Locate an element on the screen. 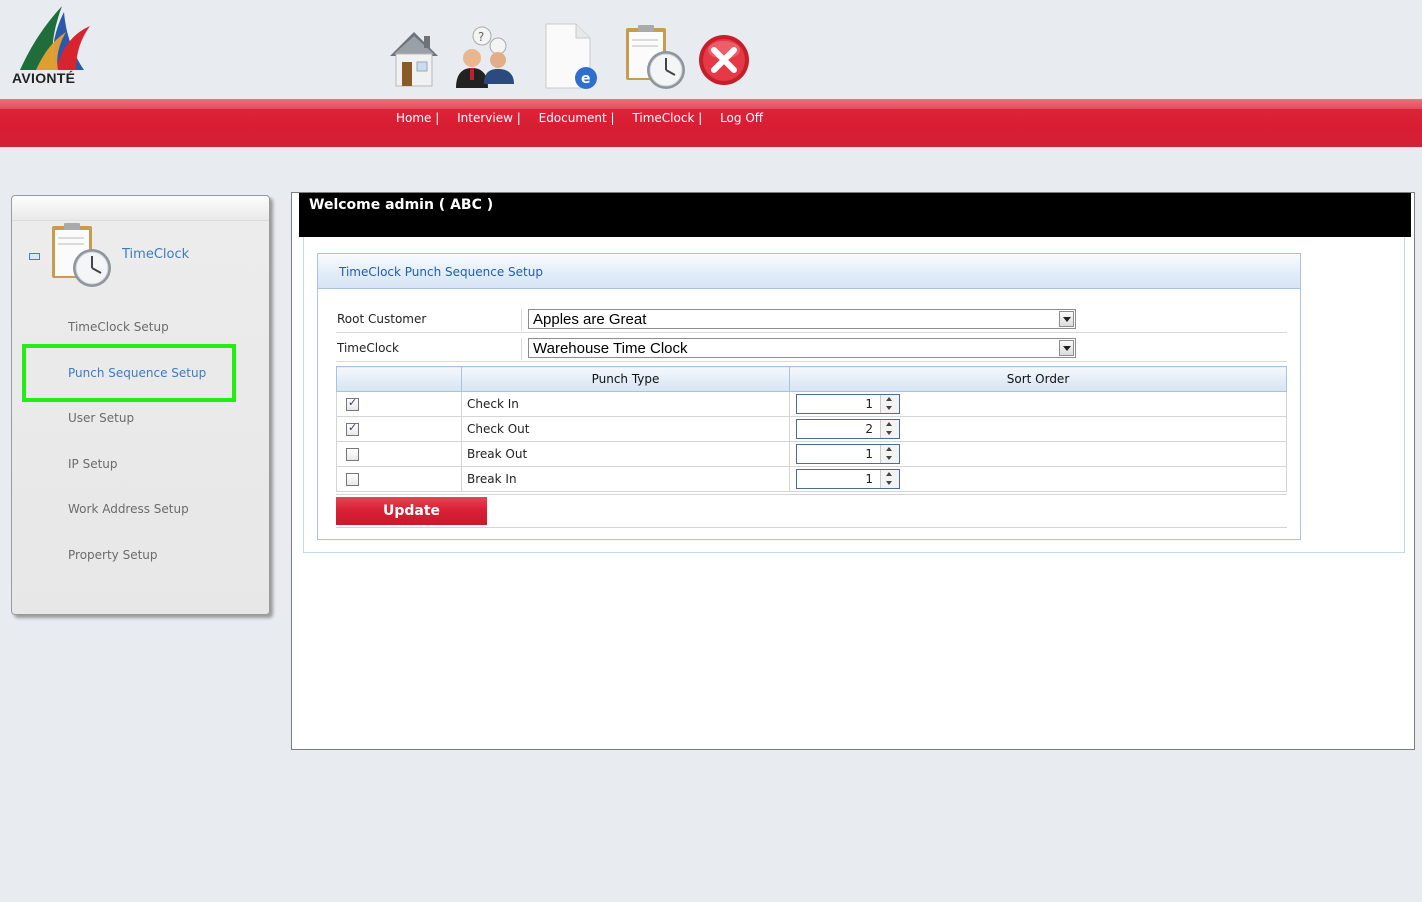 This screenshot has height=902, width=1422. timeclock-value: Warehouse Time Clock is located at coordinates (610, 348).